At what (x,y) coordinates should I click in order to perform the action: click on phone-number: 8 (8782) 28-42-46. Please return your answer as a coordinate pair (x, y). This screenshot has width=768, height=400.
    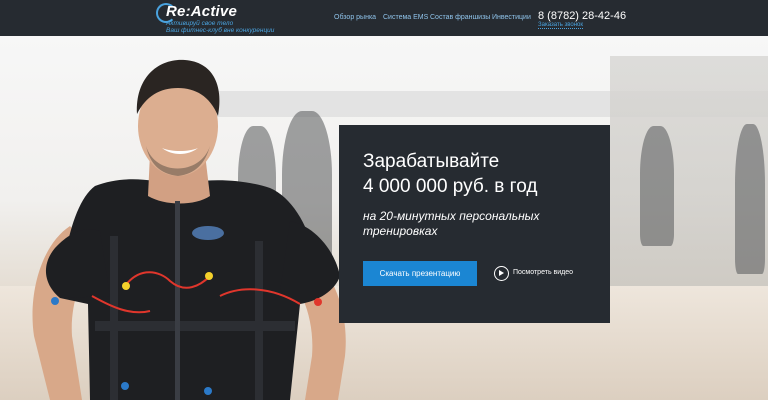
    Looking at the image, I should click on (582, 16).